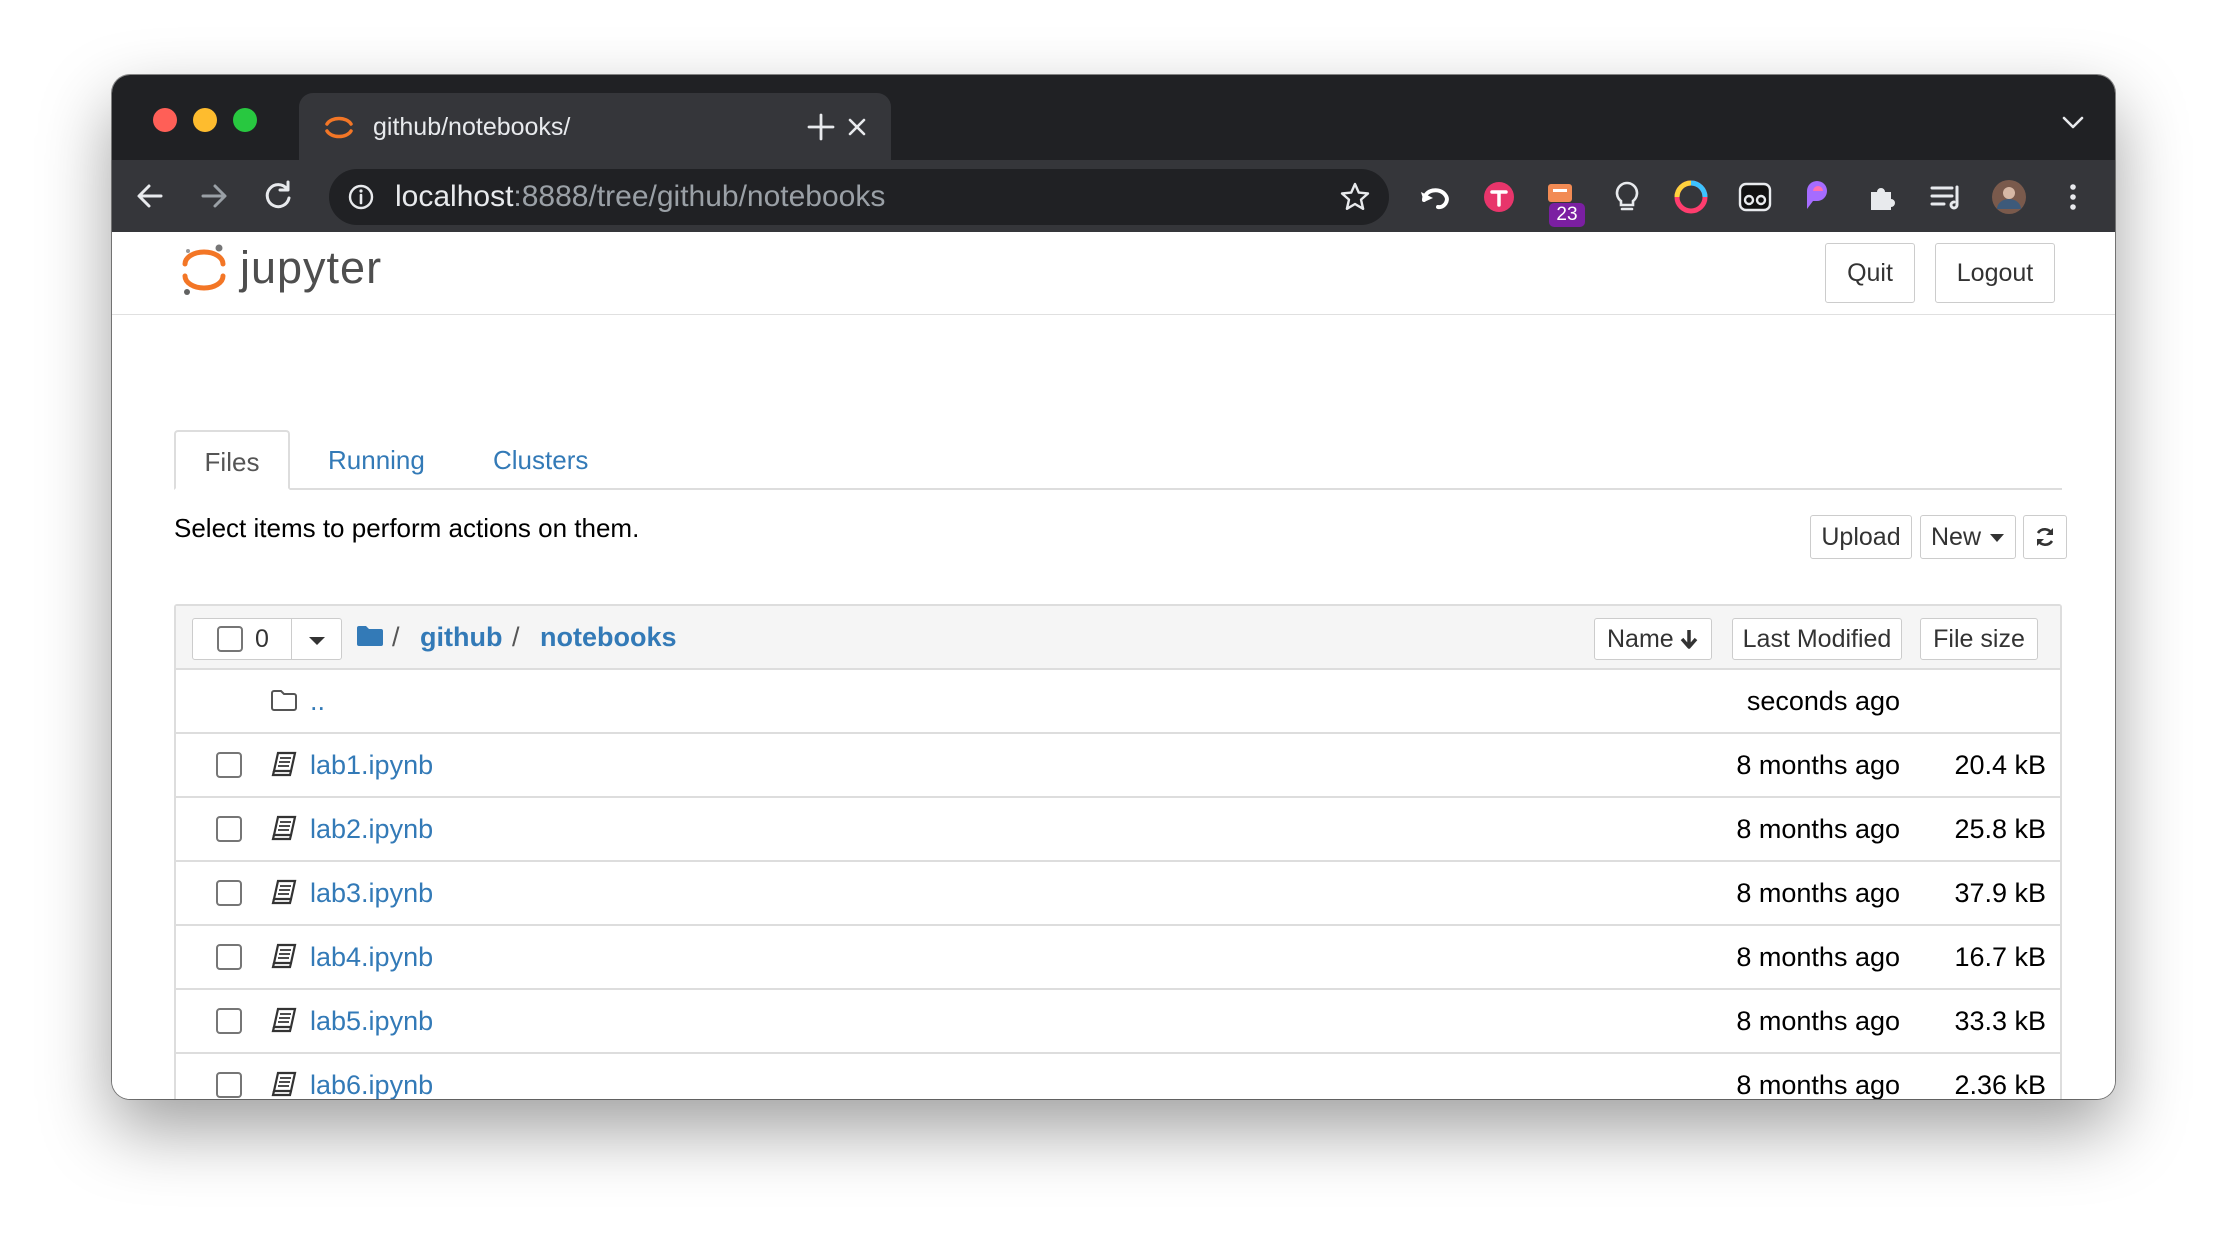 The image size is (2226, 1246). What do you see at coordinates (317, 701) in the screenshot?
I see `parent-dir-link: ..` at bounding box center [317, 701].